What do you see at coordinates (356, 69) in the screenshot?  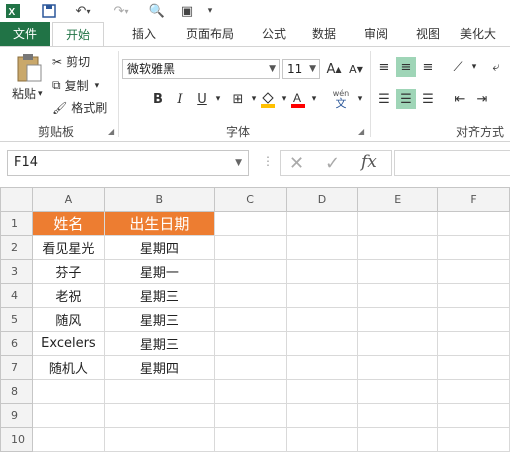 I see `decrease-font-size-icon: A ▼` at bounding box center [356, 69].